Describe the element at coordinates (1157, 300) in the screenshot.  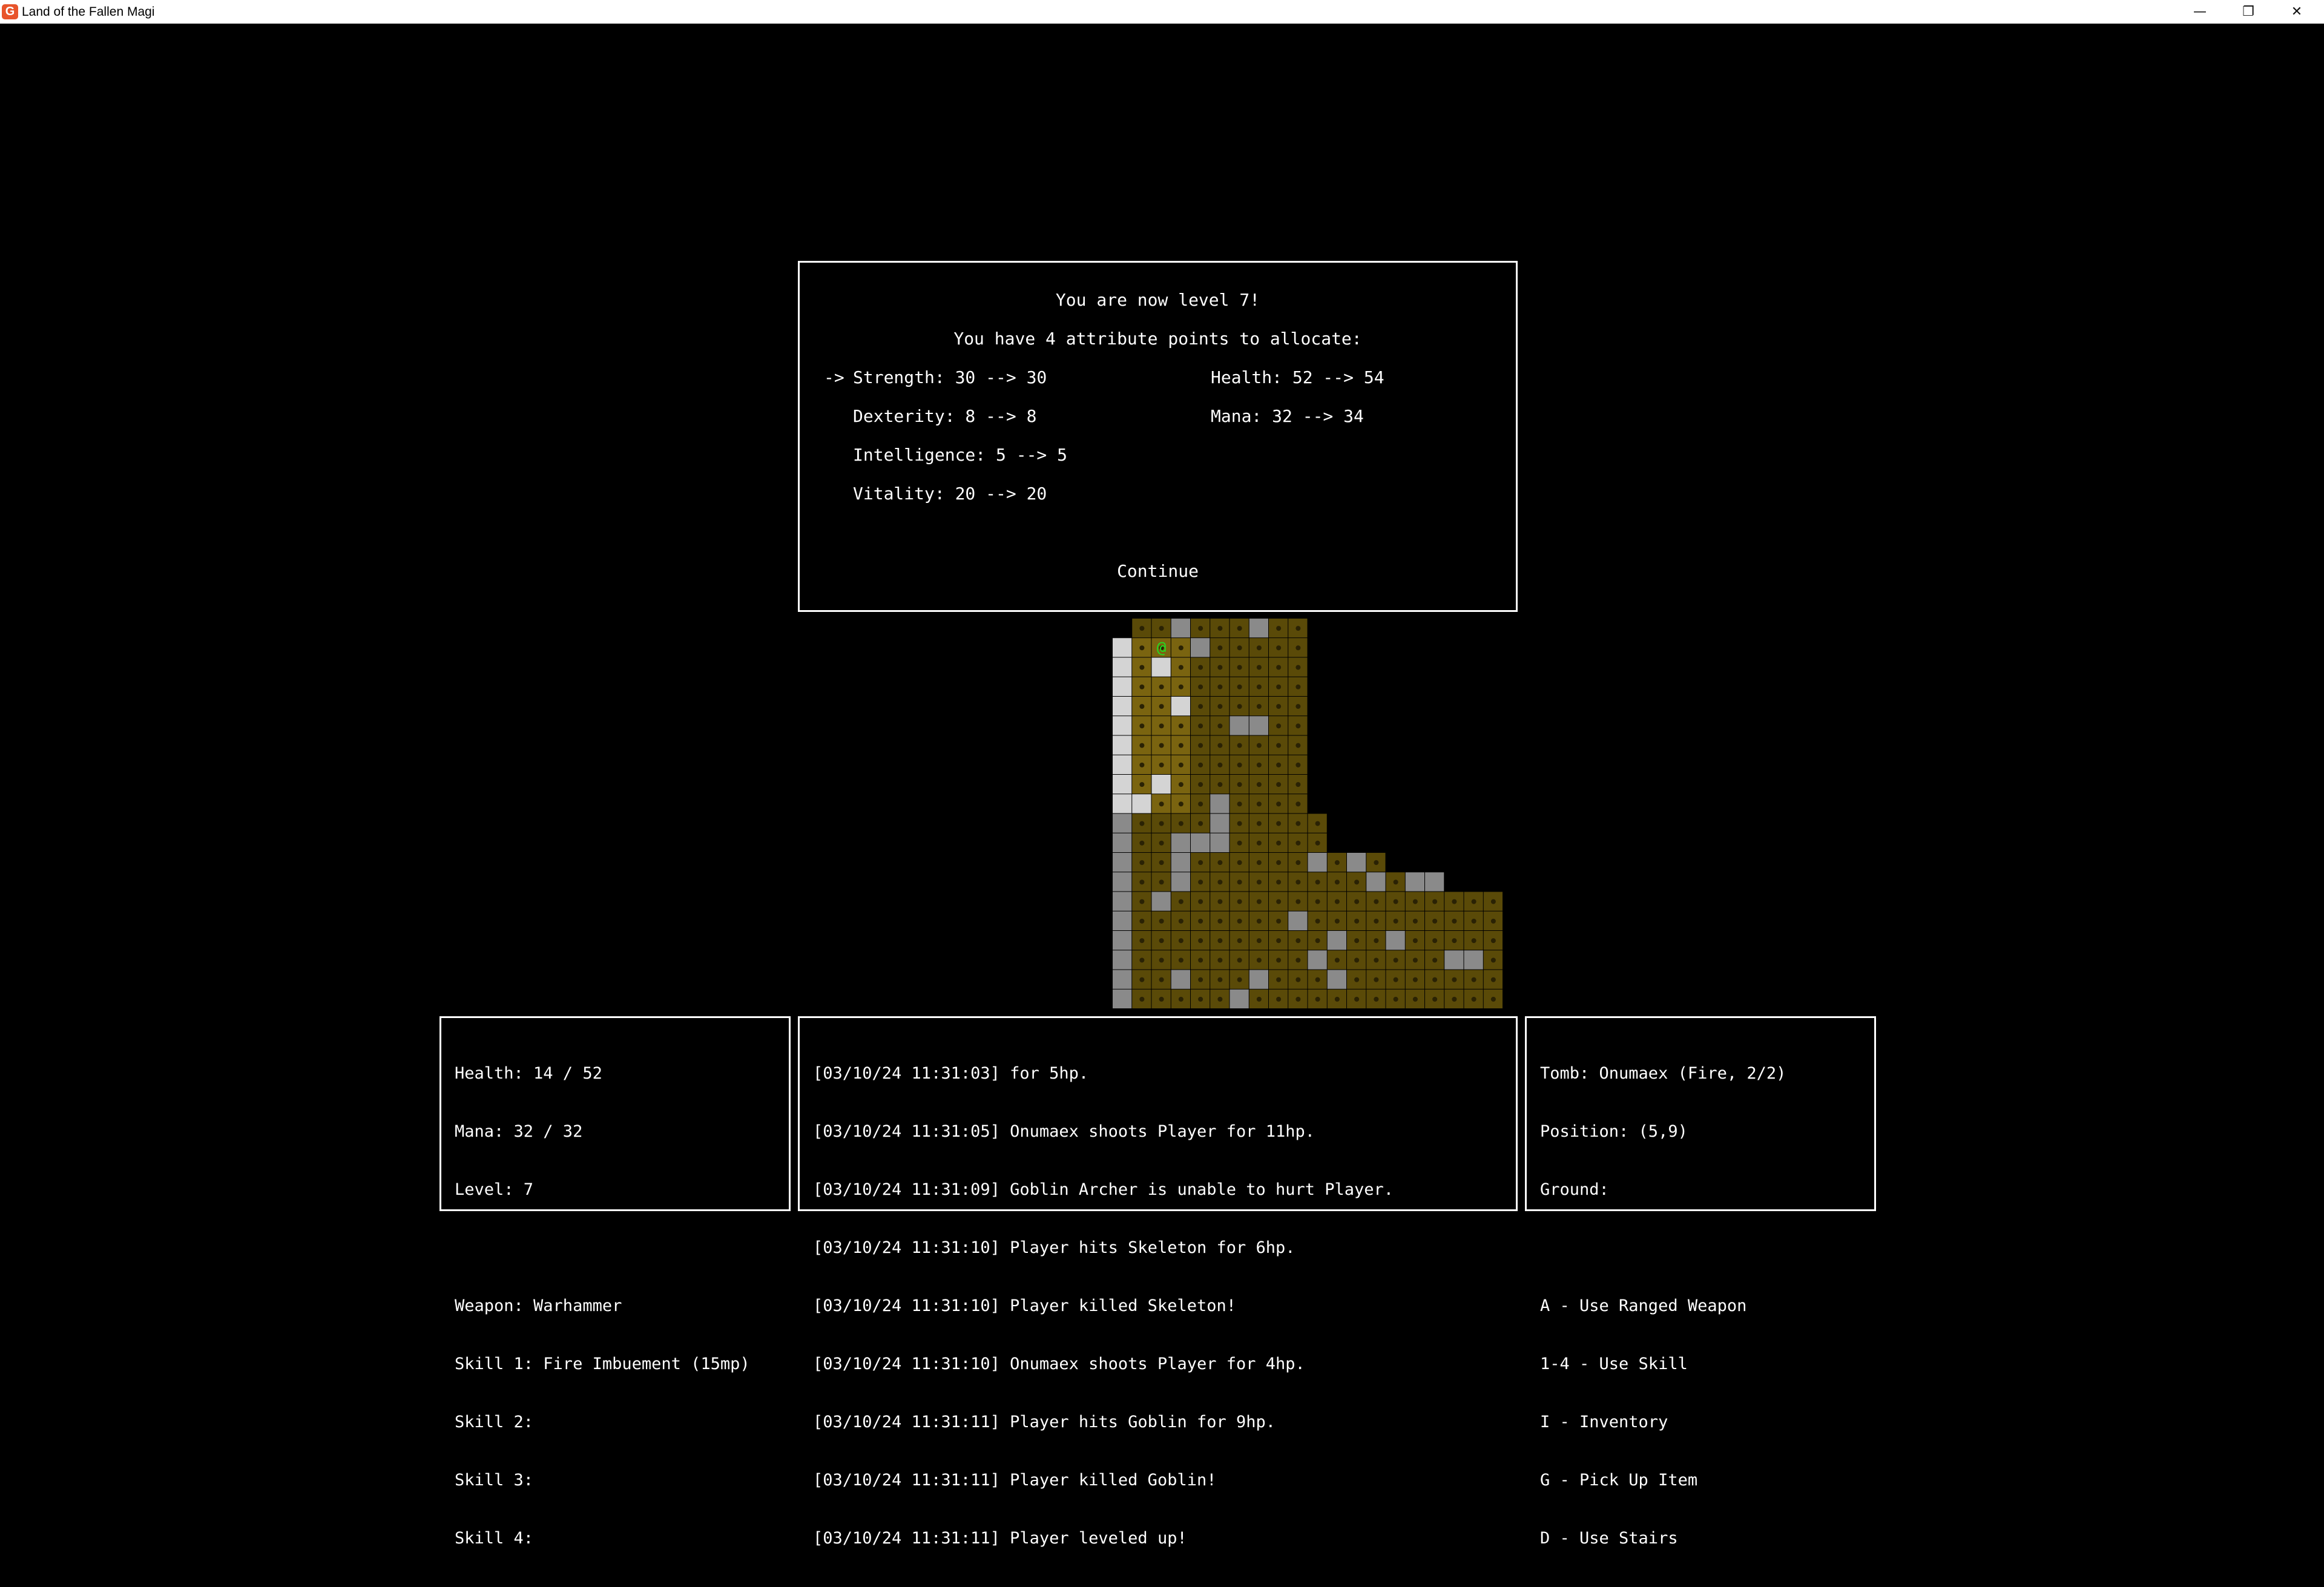
I see `level-up-heading: You are now level 7!` at that location.